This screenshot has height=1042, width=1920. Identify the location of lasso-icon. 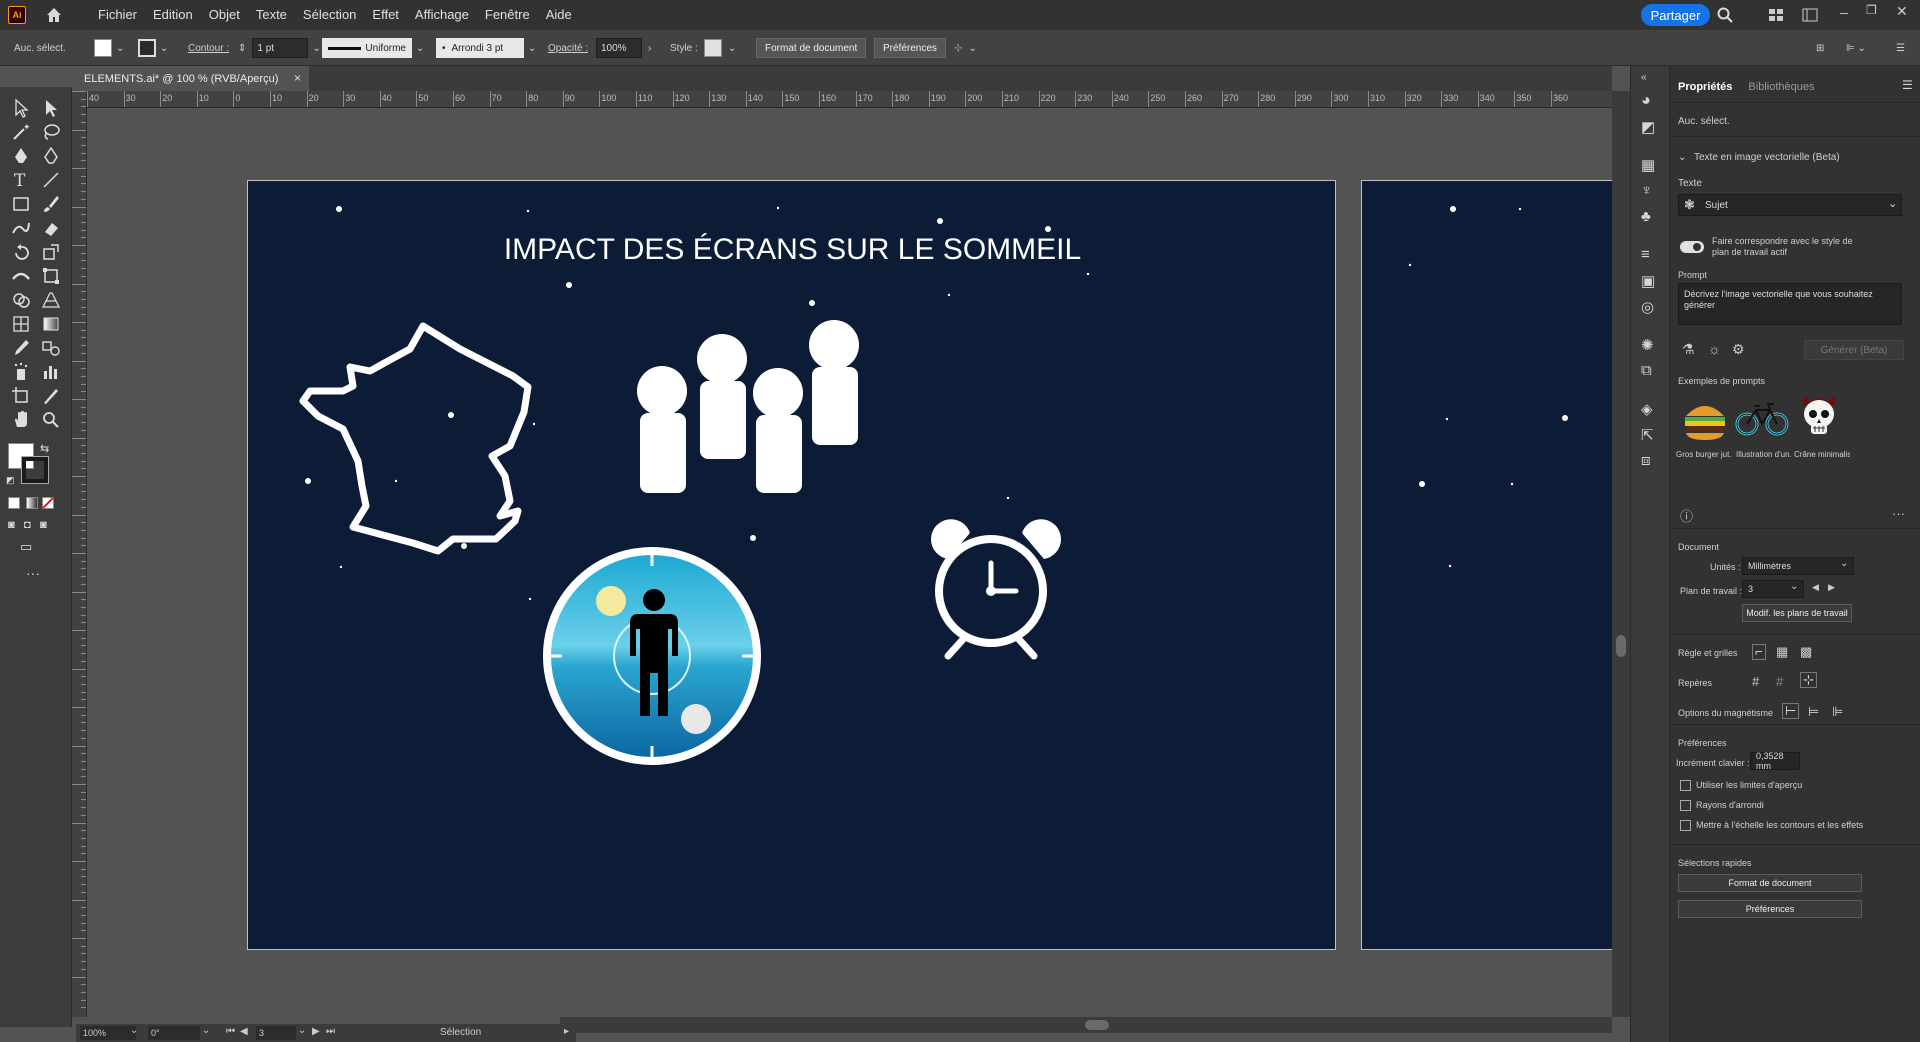
(51, 132).